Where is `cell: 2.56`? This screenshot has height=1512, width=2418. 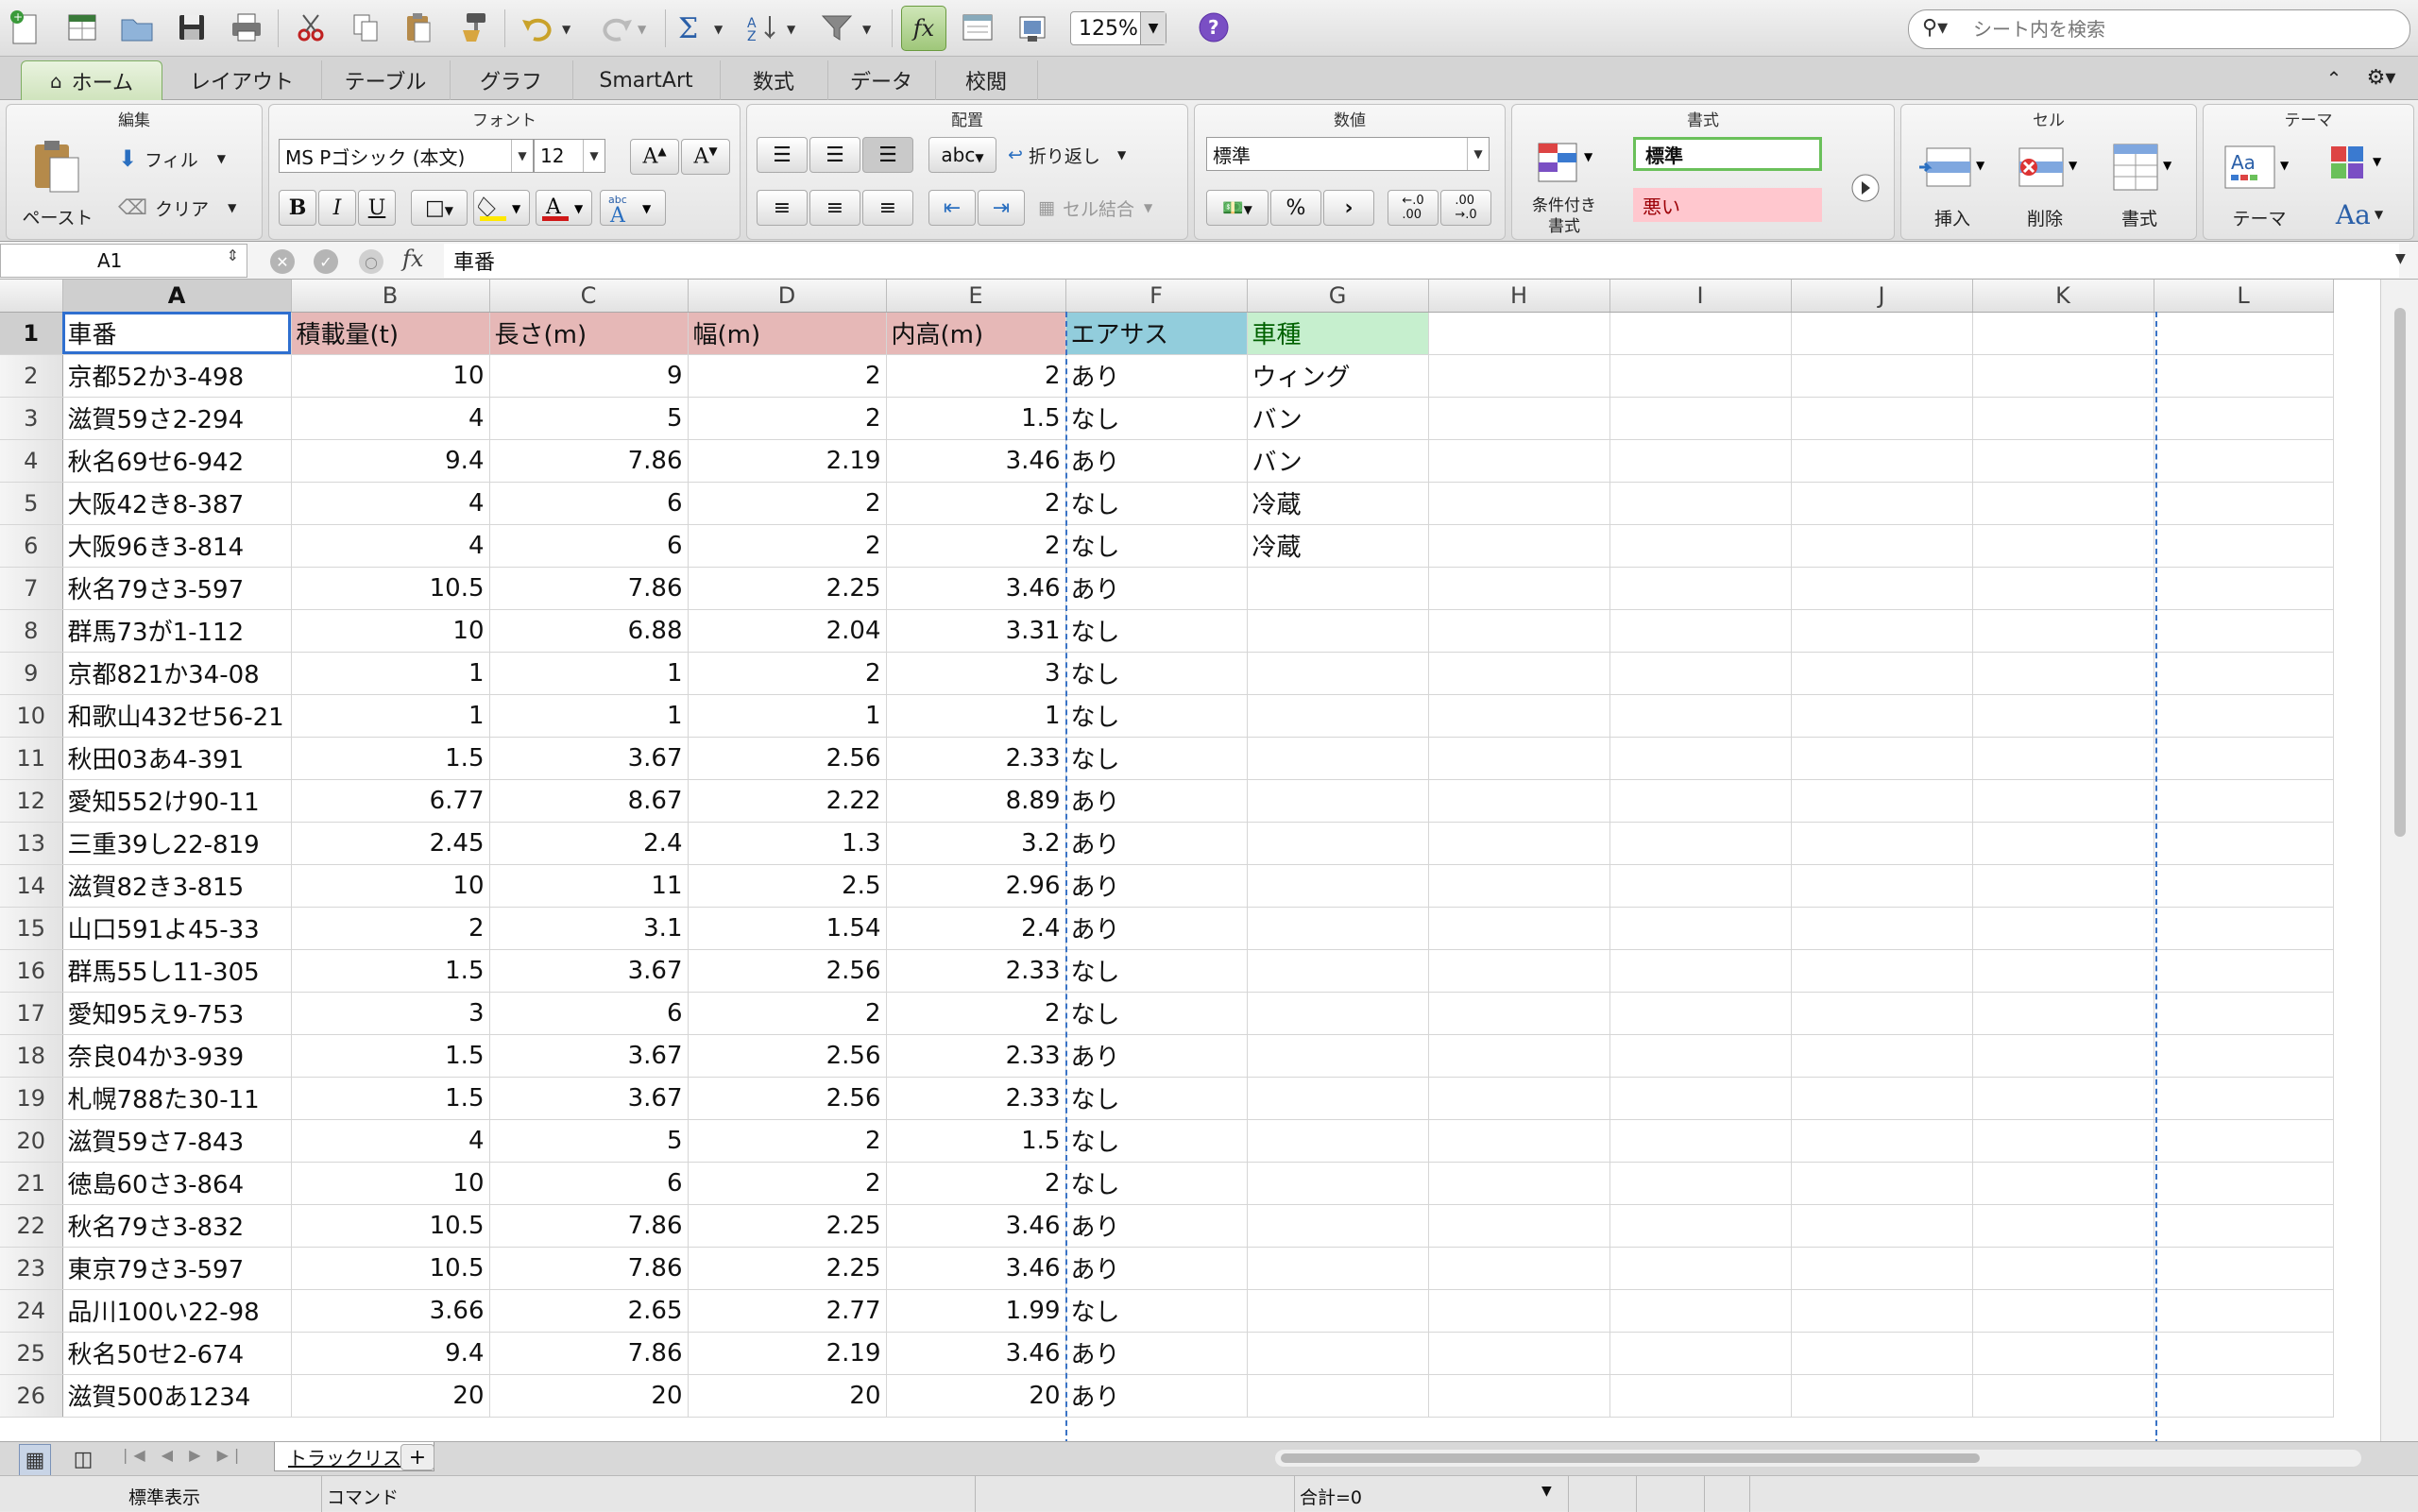
cell: 2.56 is located at coordinates (788, 1056).